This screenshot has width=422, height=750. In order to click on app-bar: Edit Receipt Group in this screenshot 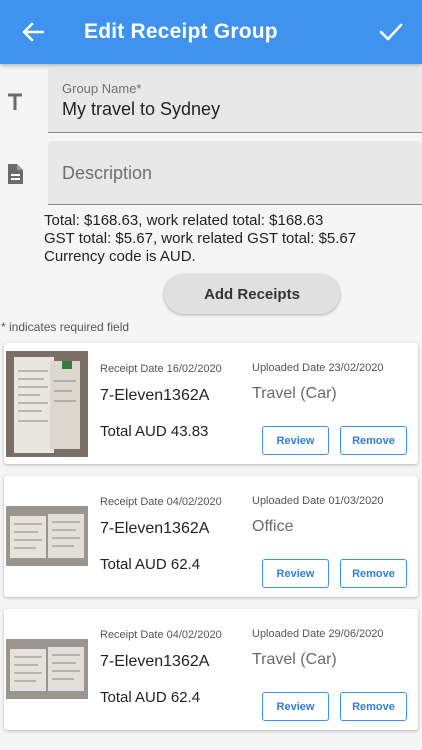, I will do `click(211, 32)`.